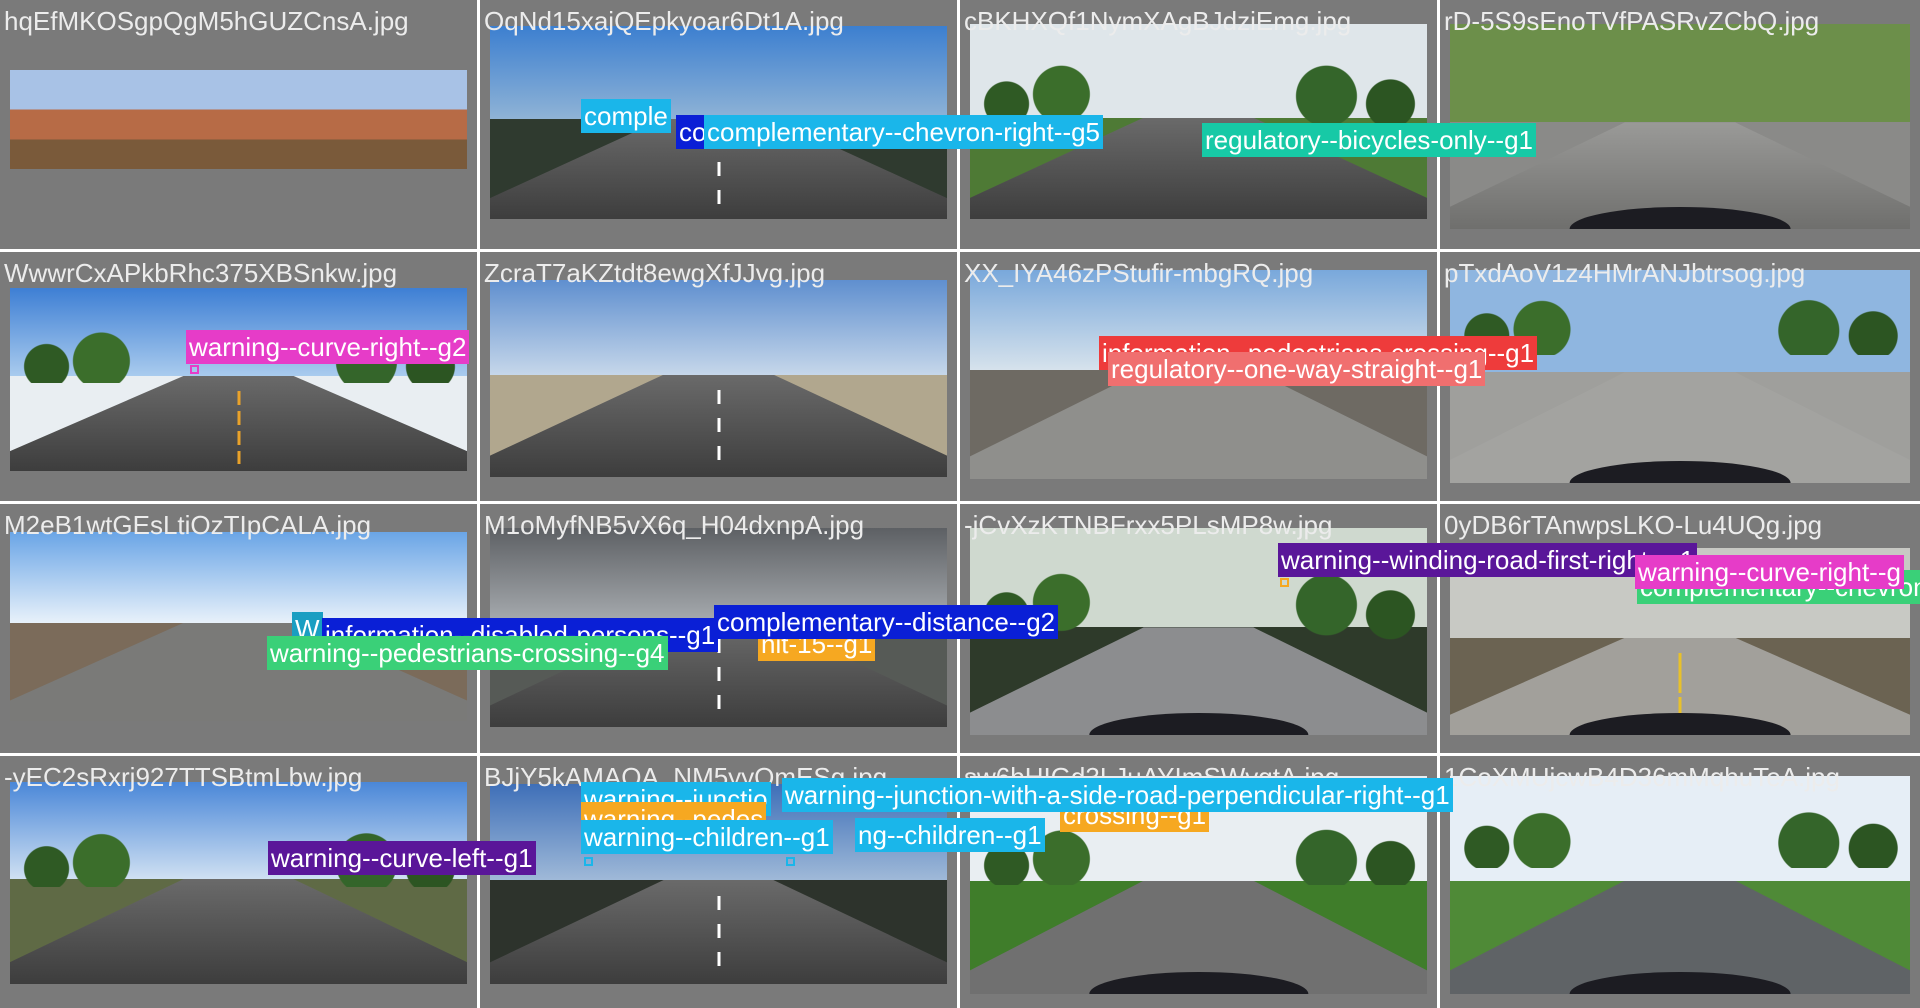  I want to click on detection-label: complementary--chevron-right--g5, so click(904, 132).